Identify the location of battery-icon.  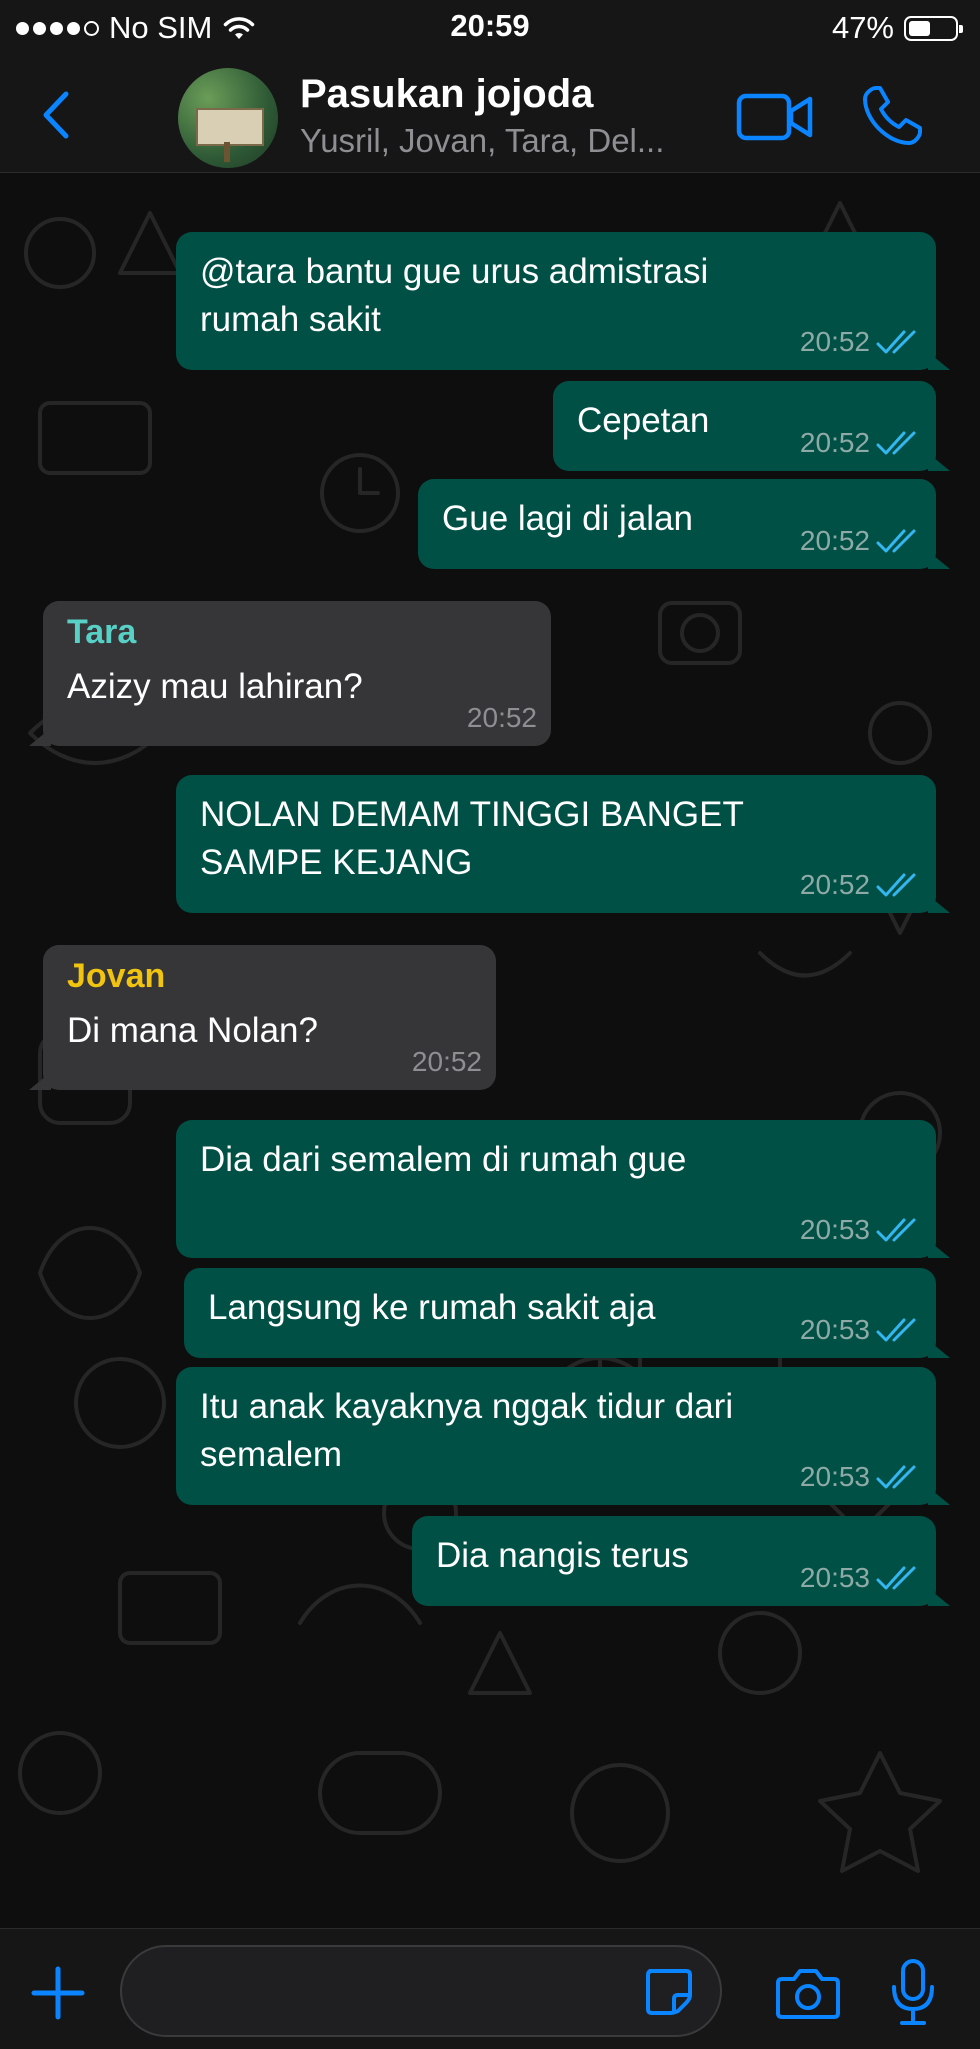
(933, 28).